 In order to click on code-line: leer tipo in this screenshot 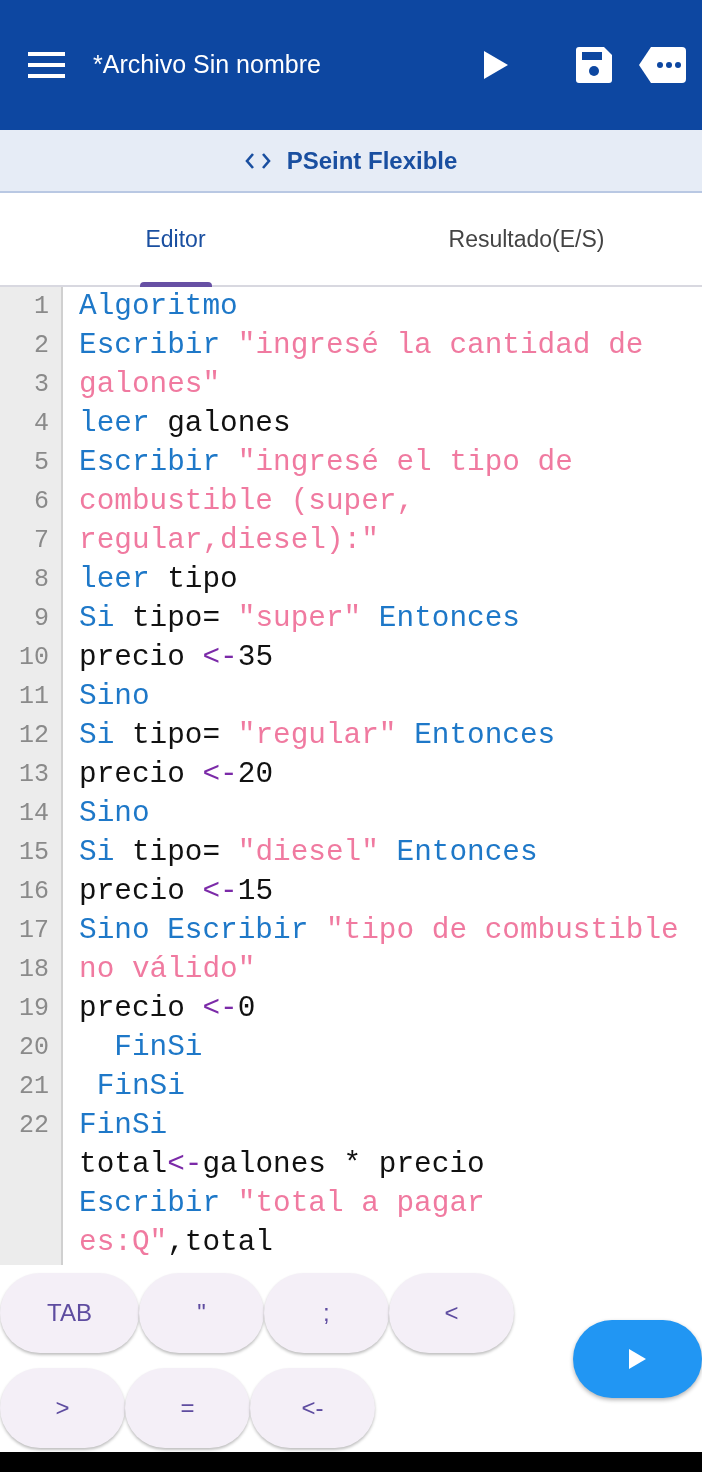, I will do `click(159, 580)`.